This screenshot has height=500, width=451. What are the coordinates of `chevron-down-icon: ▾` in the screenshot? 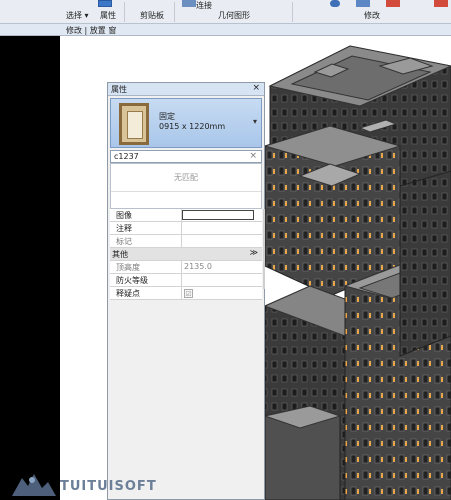 It's located at (255, 121).